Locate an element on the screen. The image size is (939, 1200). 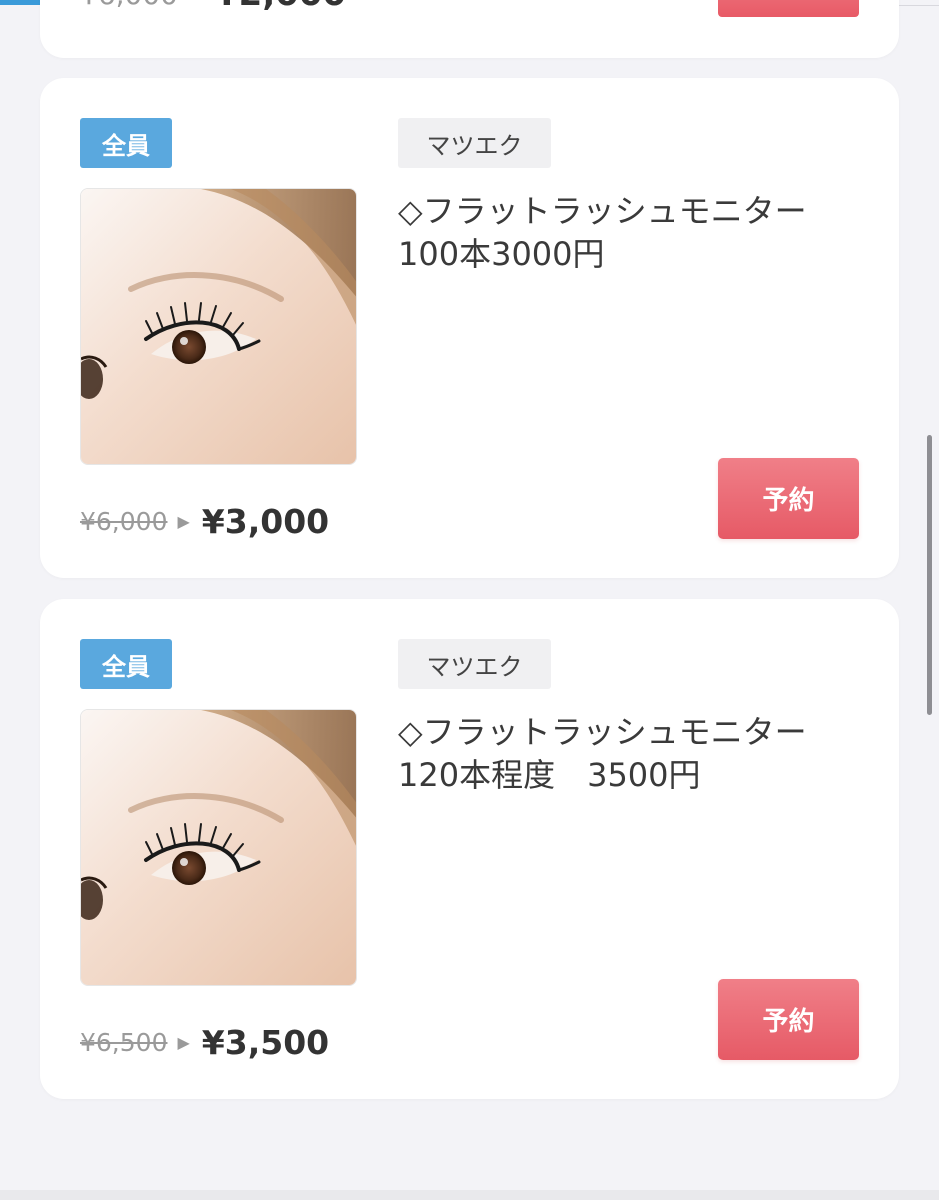
menu-title-line2: 100本3000円 is located at coordinates (501, 254).